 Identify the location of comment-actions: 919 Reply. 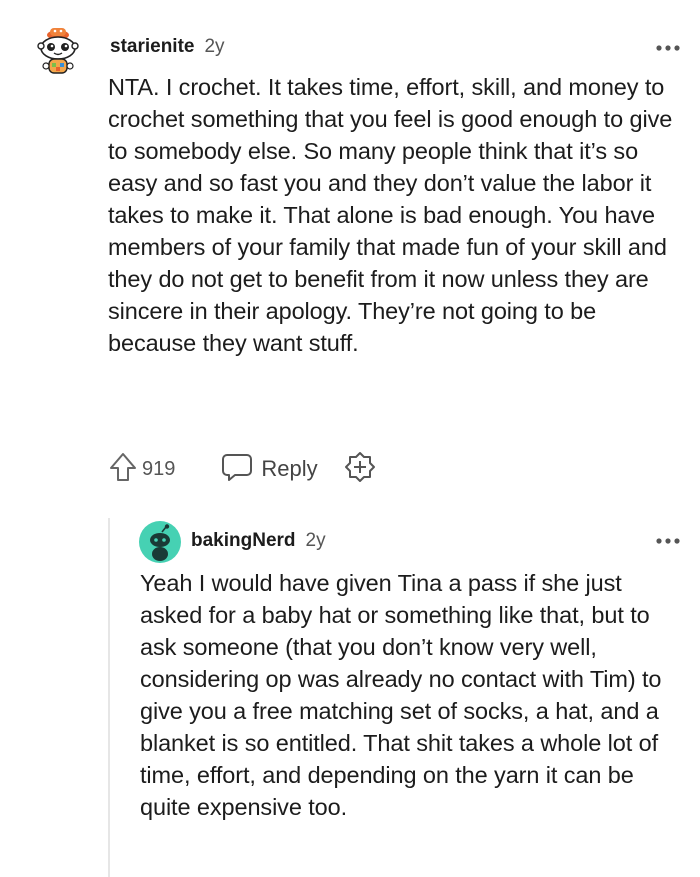
(242, 469).